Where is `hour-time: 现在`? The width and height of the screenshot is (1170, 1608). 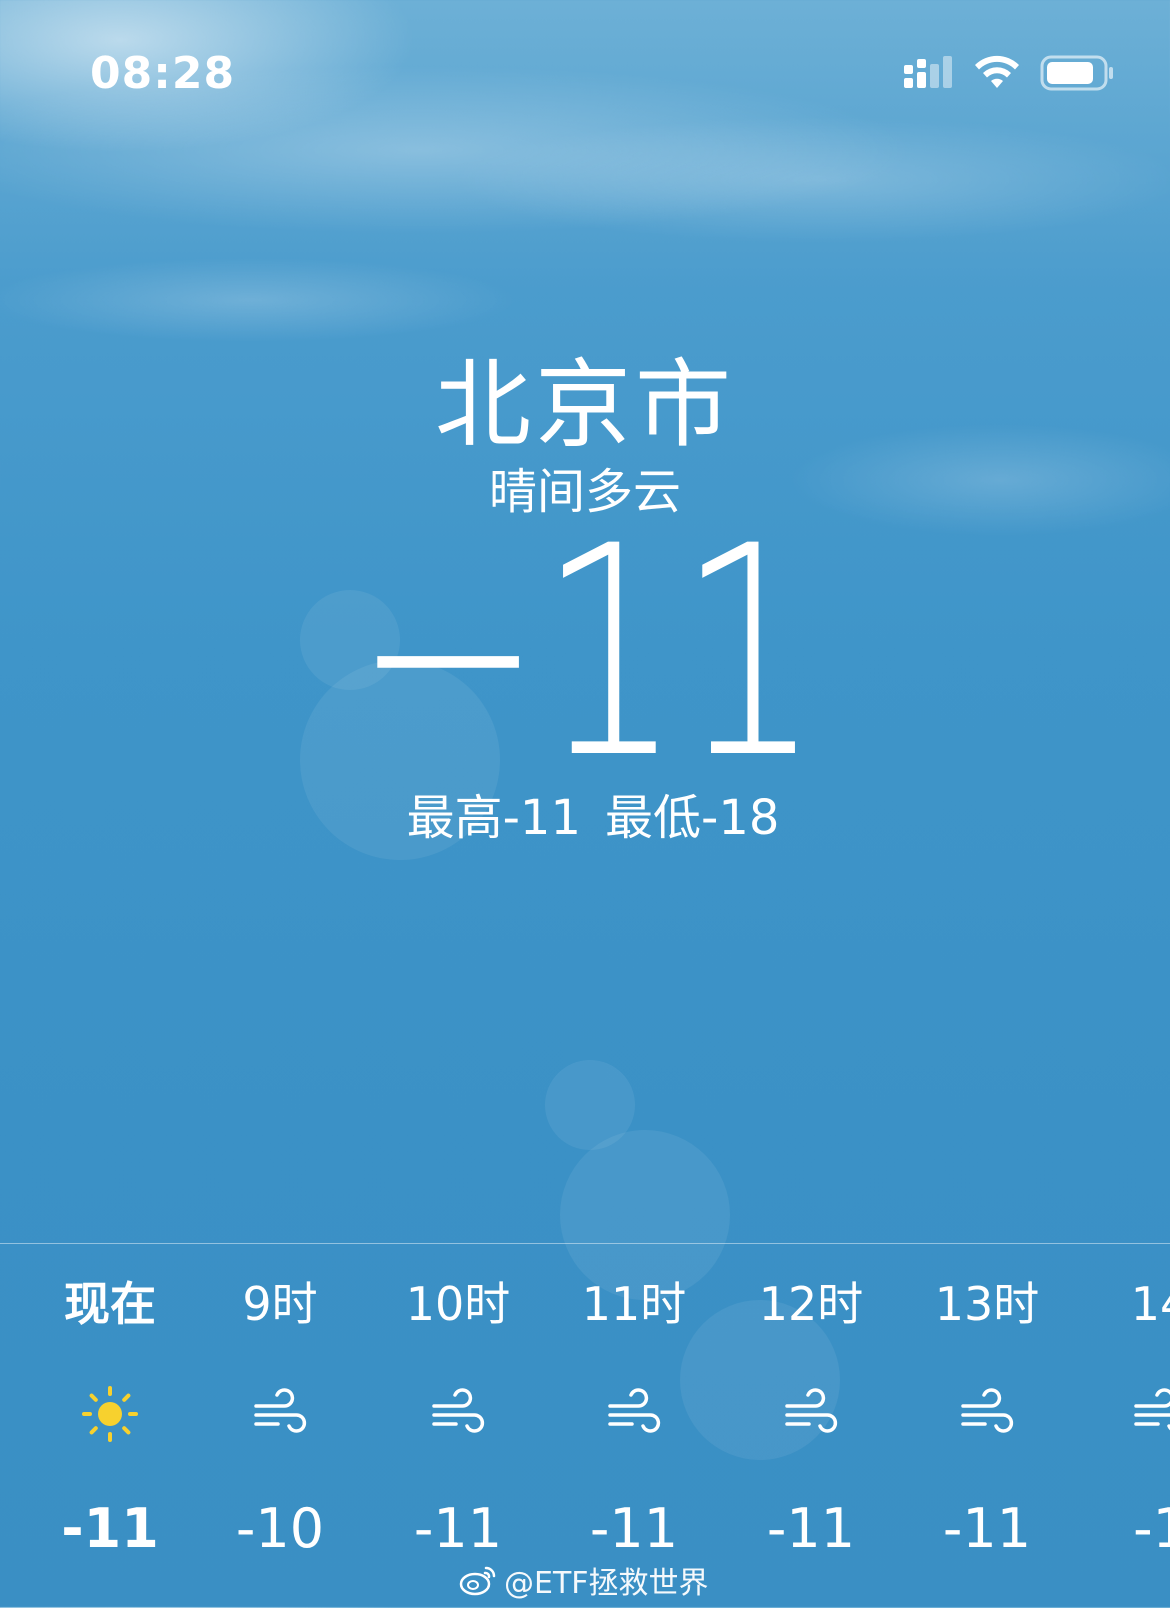 hour-time: 现在 is located at coordinates (110, 1304).